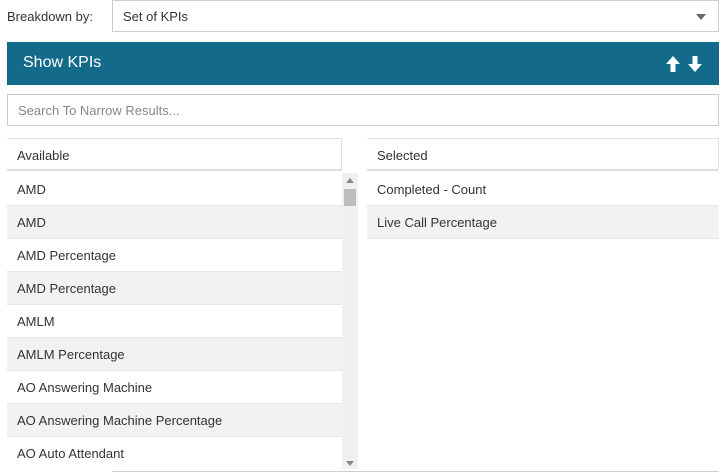  I want to click on list-item: Live Call Percentage, so click(543, 222).